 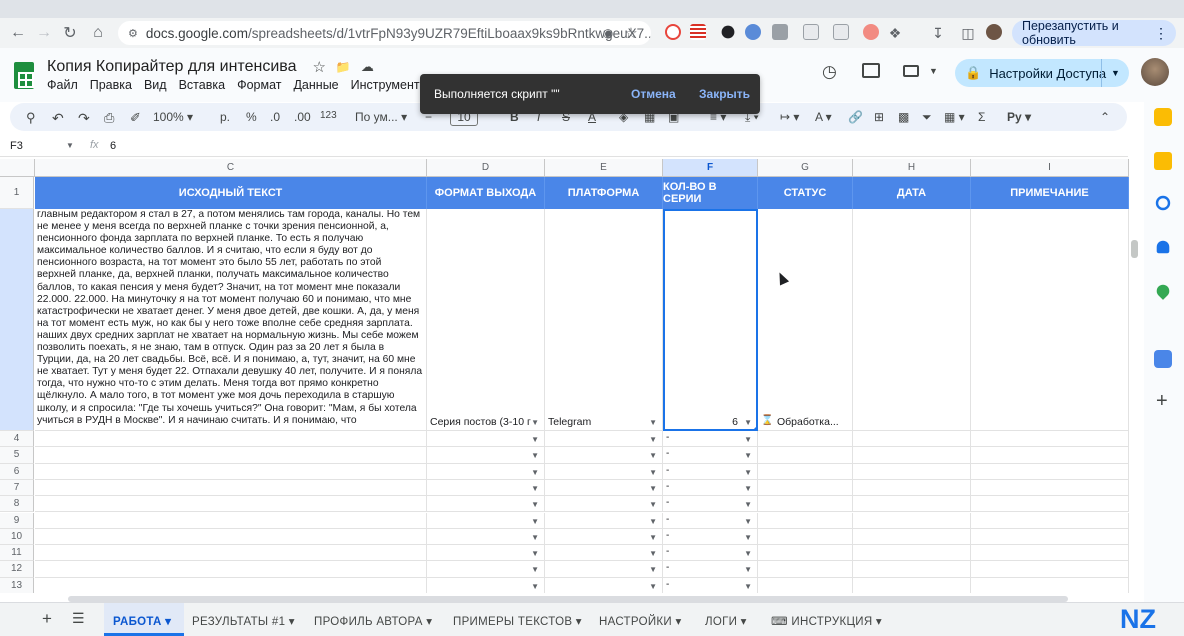 What do you see at coordinates (16, 146) in the screenshot?
I see `name-box: F3` at bounding box center [16, 146].